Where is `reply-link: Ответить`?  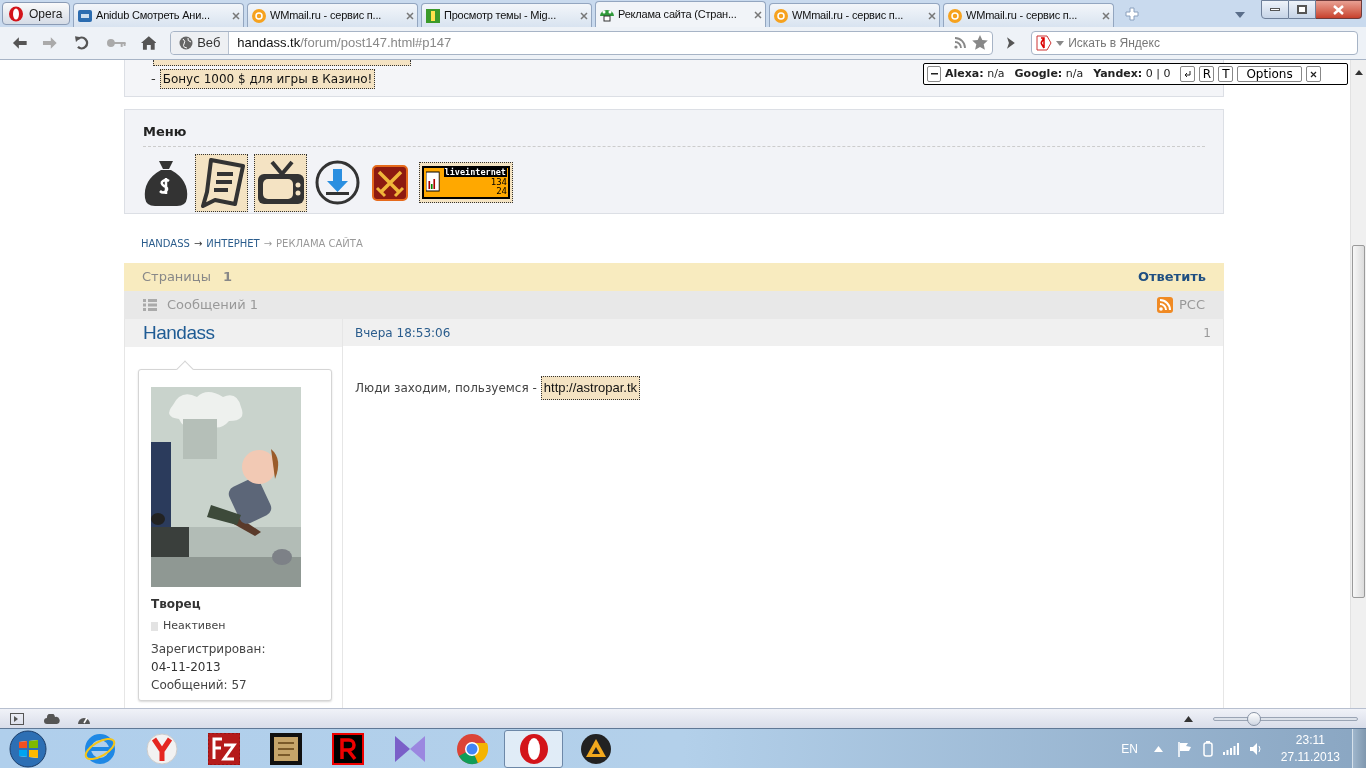 reply-link: Ответить is located at coordinates (1171, 277).